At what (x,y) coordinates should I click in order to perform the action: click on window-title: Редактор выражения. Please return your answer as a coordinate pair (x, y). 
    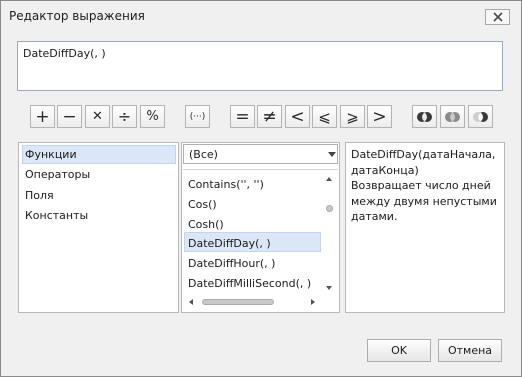
    Looking at the image, I should click on (77, 16).